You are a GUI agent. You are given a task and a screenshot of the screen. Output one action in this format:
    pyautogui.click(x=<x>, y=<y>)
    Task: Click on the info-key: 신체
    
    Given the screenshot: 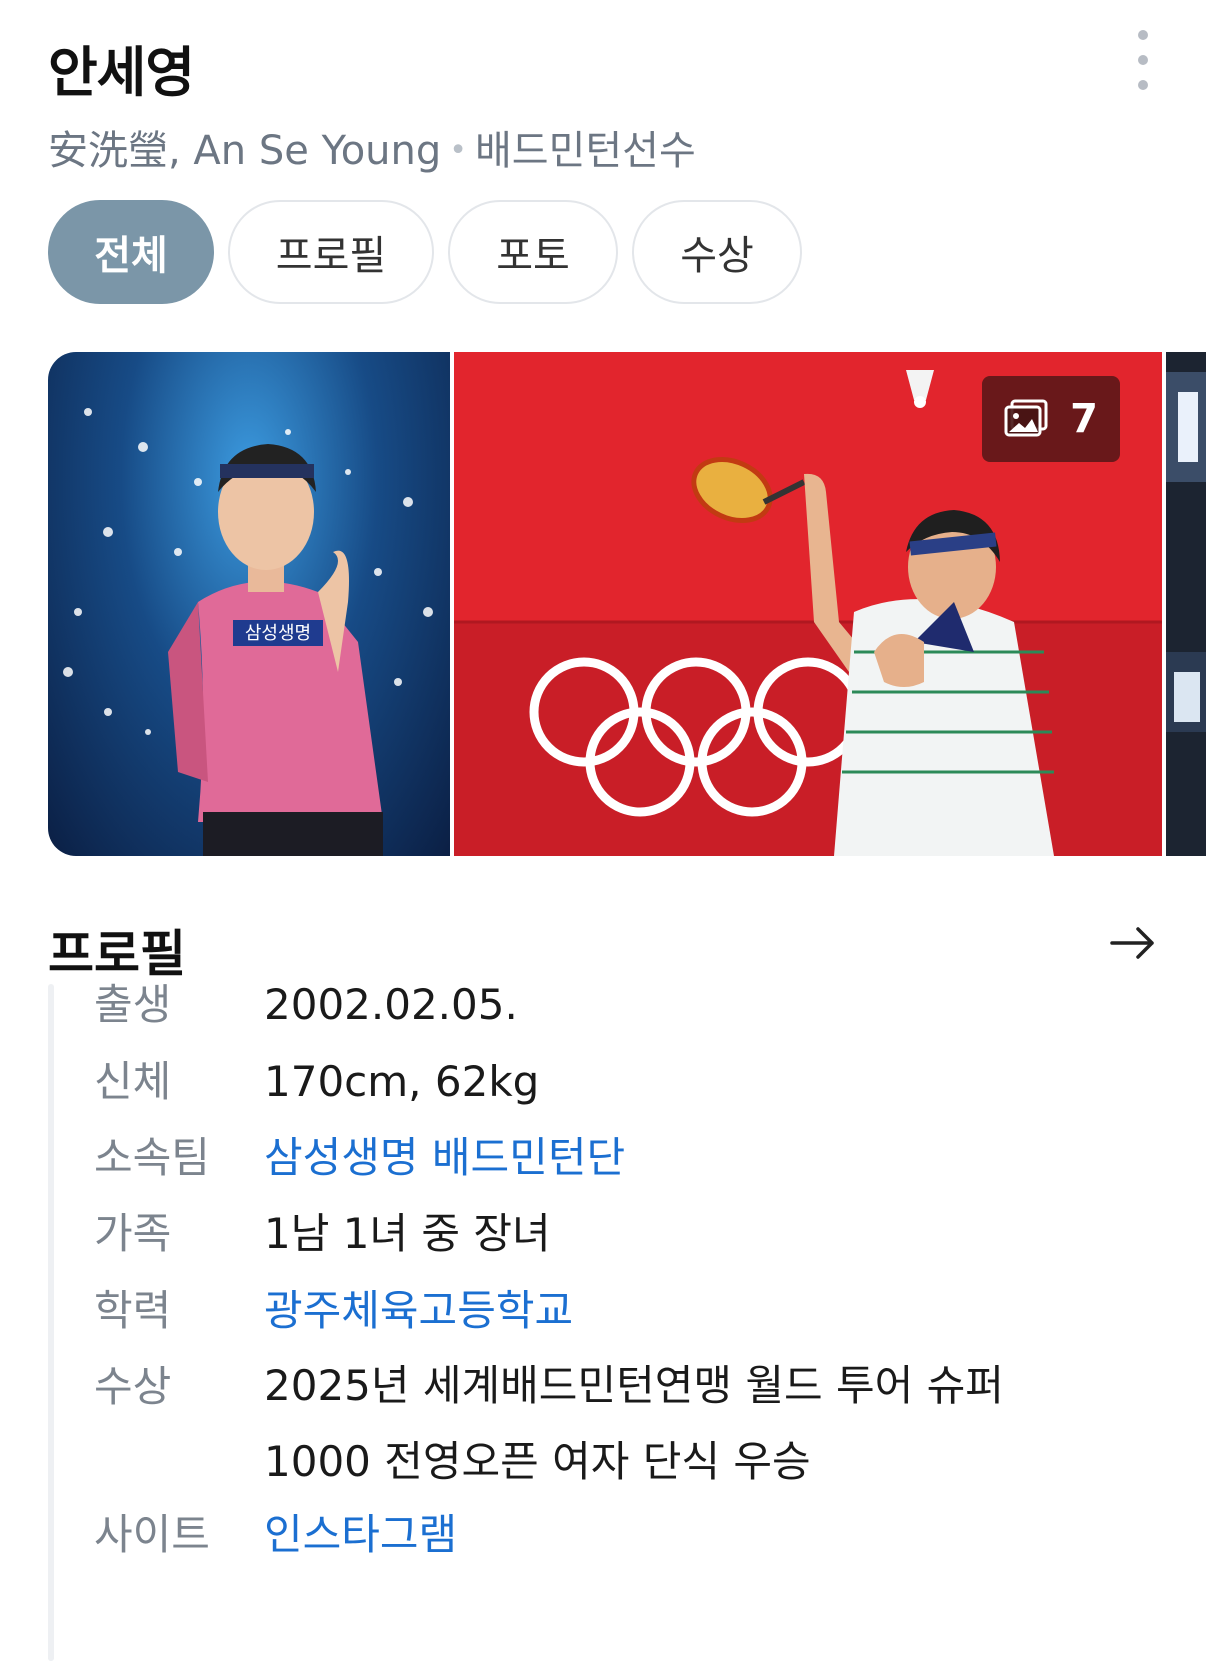 What is the action you would take?
    pyautogui.click(x=133, y=1081)
    